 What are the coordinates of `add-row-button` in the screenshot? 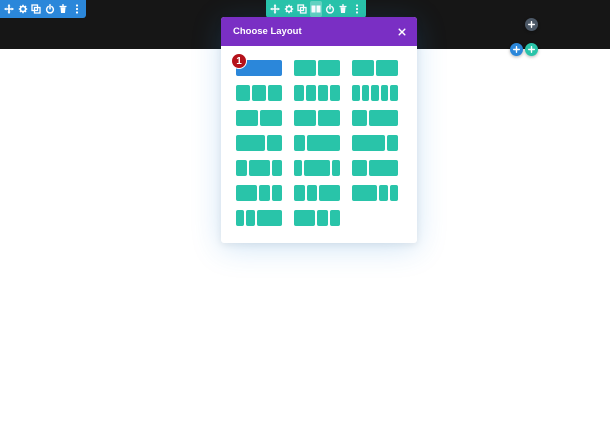 It's located at (531, 24).